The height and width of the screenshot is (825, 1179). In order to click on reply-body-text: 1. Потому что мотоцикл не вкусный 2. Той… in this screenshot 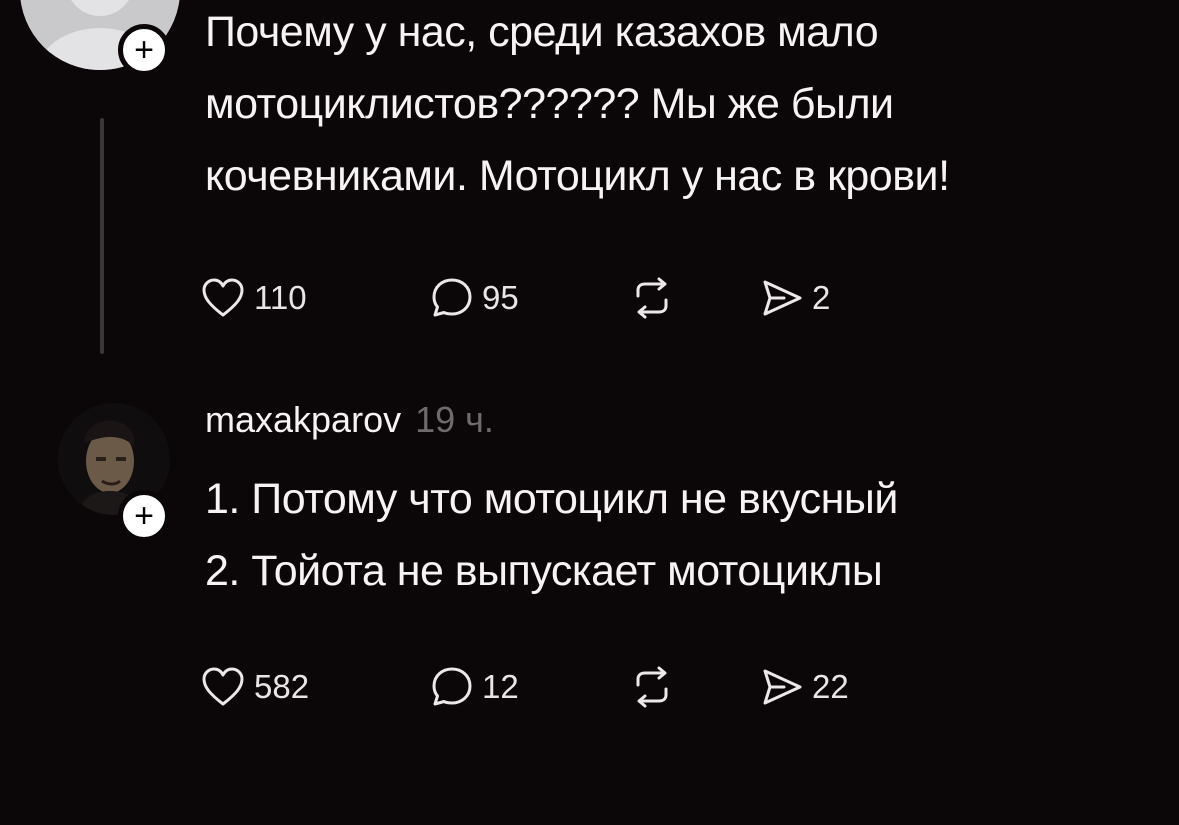, I will do `click(551, 535)`.